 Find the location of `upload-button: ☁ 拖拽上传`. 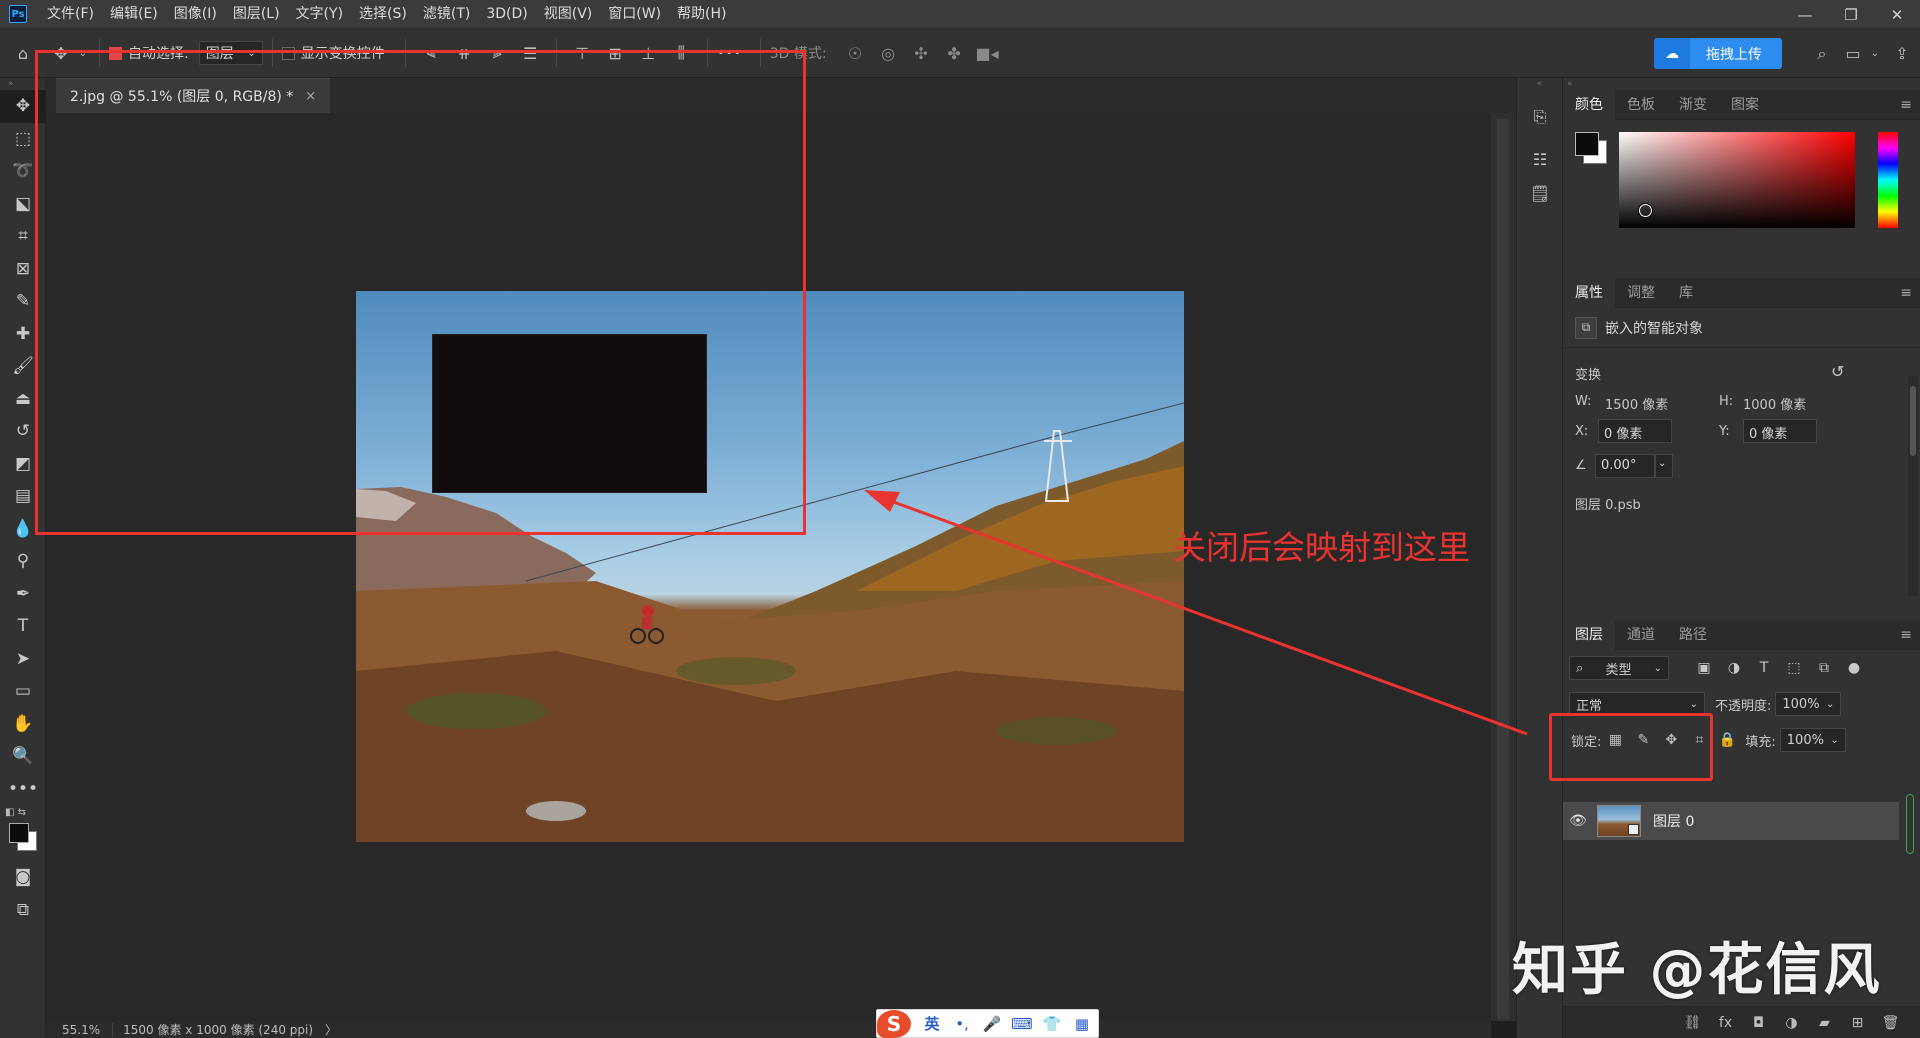

upload-button: ☁ 拖拽上传 is located at coordinates (1718, 53).